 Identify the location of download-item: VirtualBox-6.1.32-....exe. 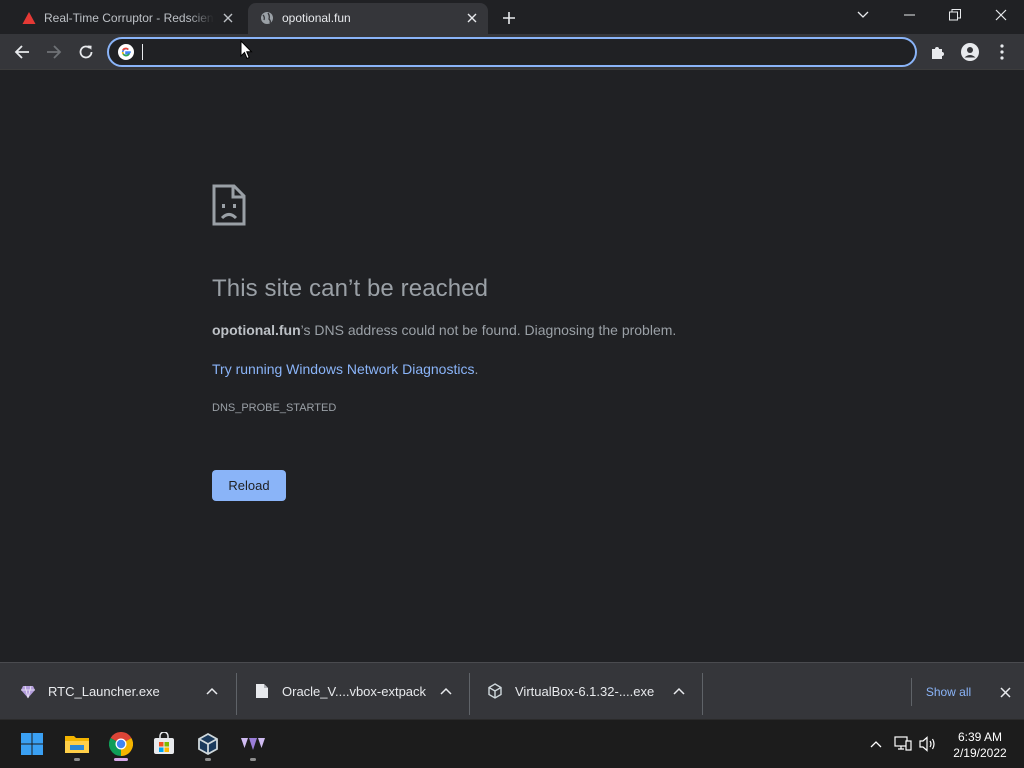
(594, 693).